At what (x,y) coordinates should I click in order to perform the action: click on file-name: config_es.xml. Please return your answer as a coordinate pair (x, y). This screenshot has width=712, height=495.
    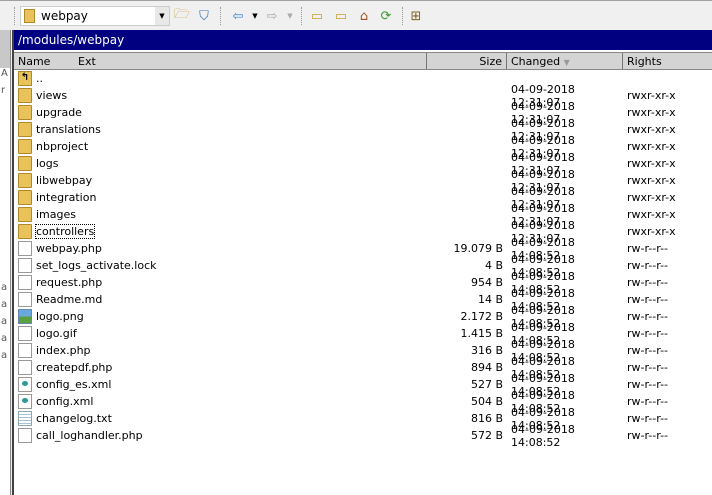
    Looking at the image, I should click on (74, 384).